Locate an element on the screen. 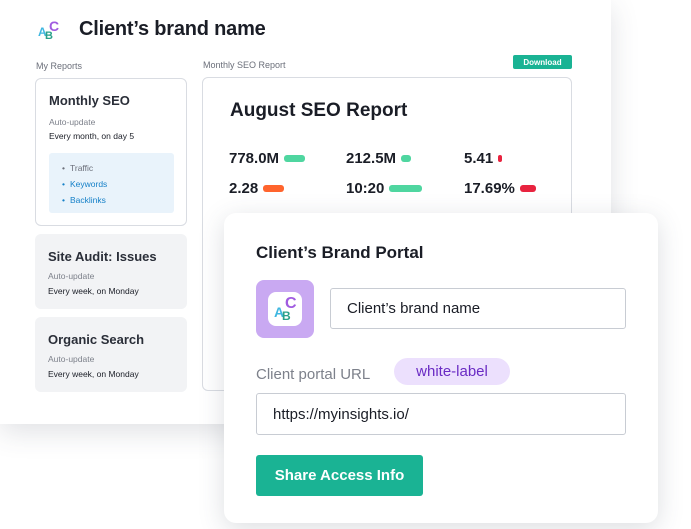 The height and width of the screenshot is (529, 691). report-card-title: Organic Search is located at coordinates (96, 339).